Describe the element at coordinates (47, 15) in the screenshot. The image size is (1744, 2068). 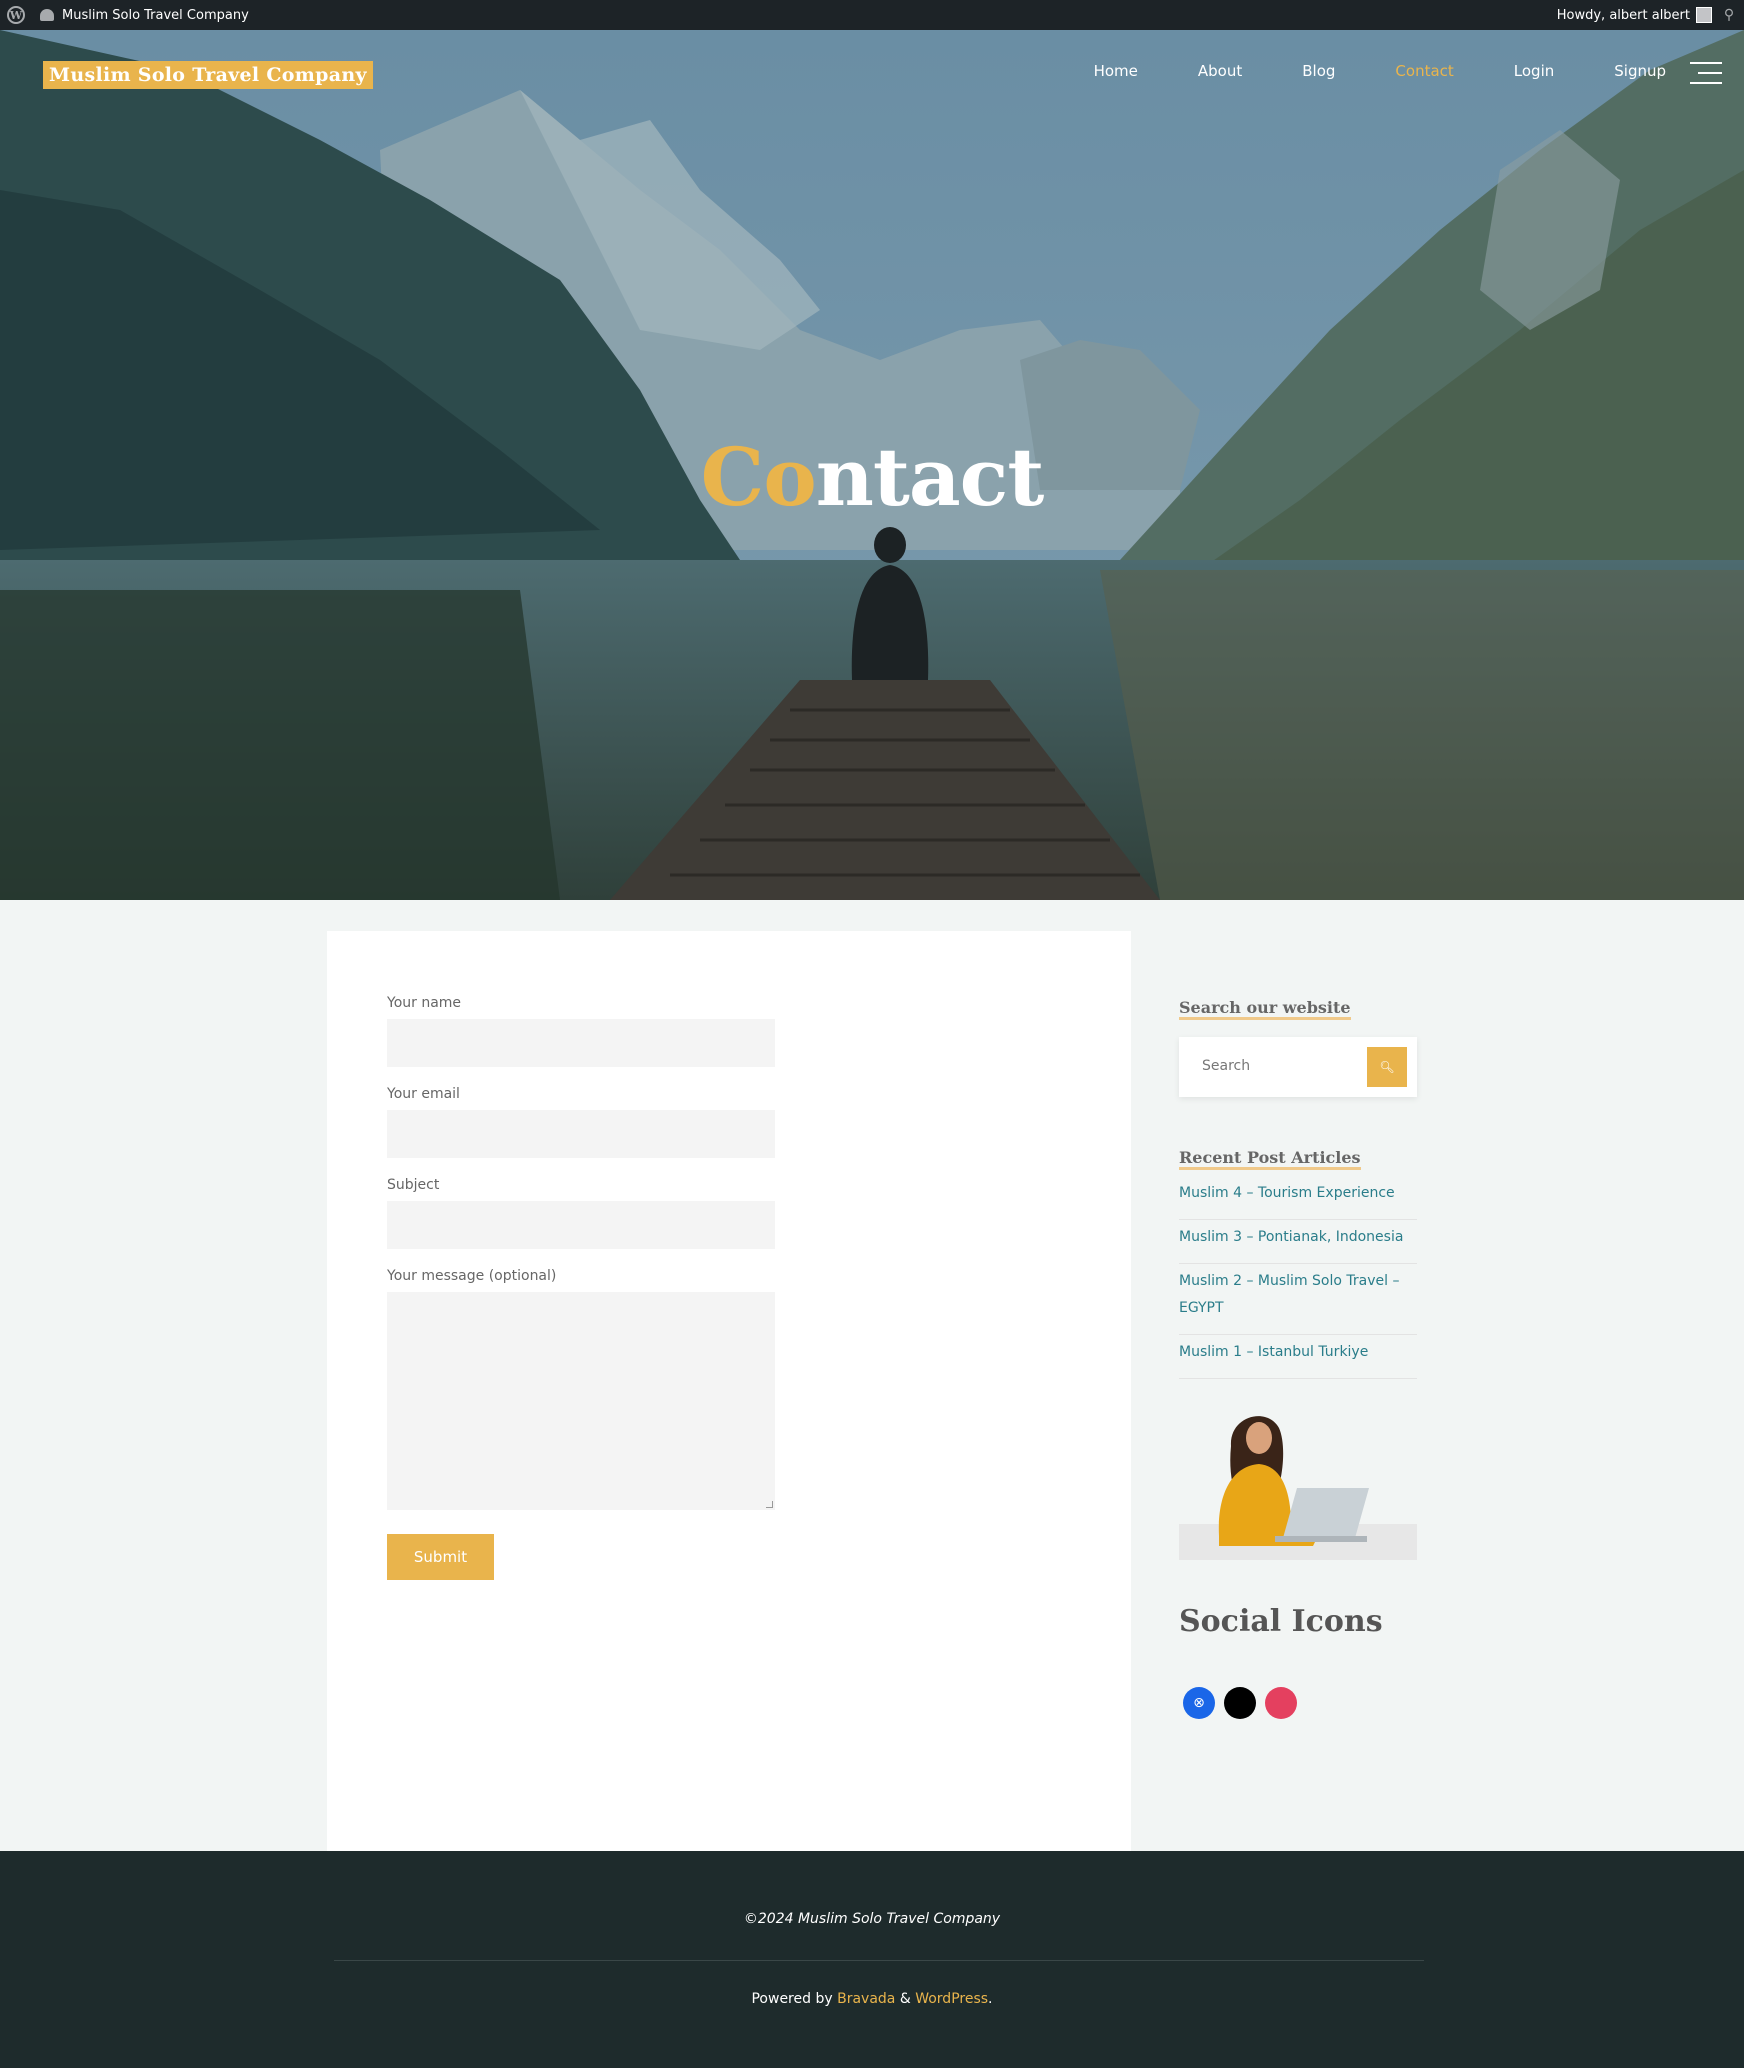
I see `dashboard-icon` at that location.